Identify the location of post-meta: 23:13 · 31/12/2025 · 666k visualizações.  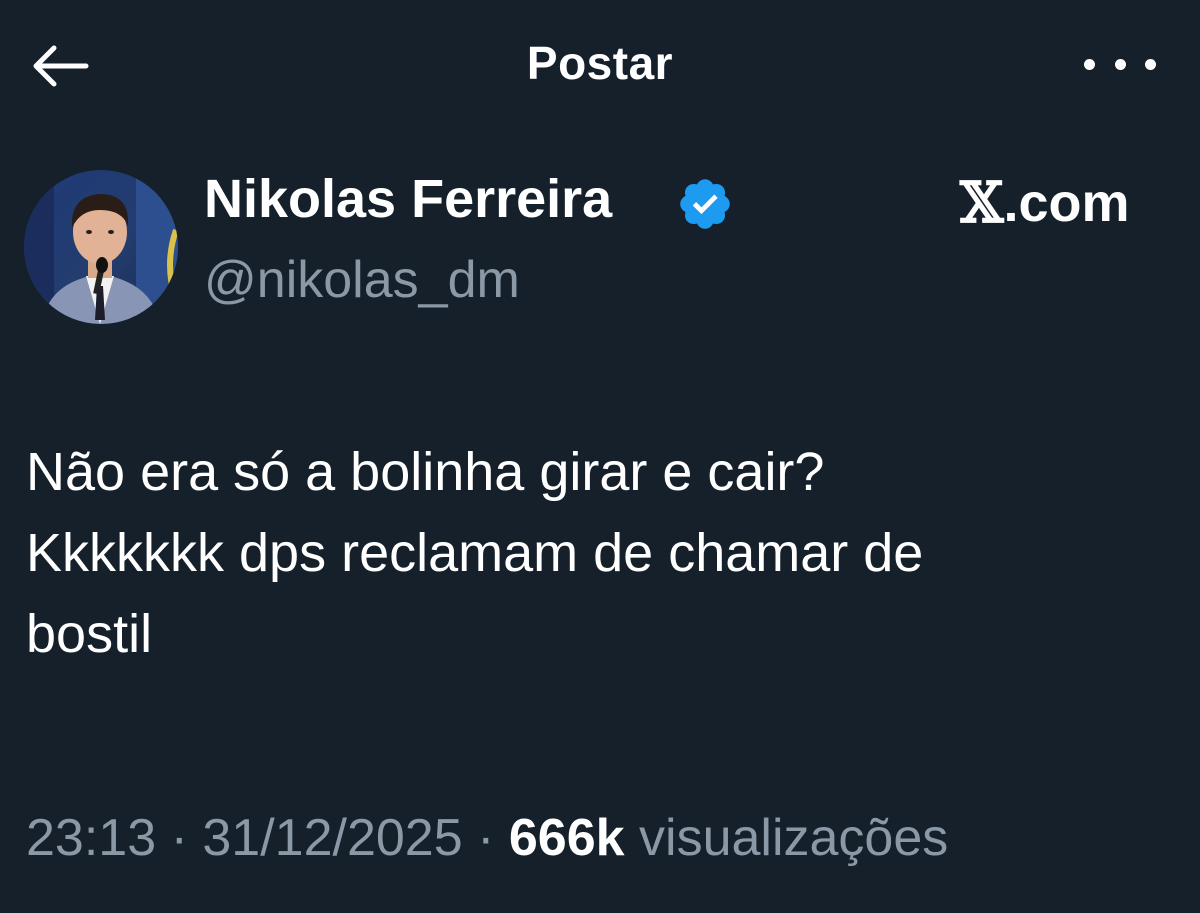
(487, 838).